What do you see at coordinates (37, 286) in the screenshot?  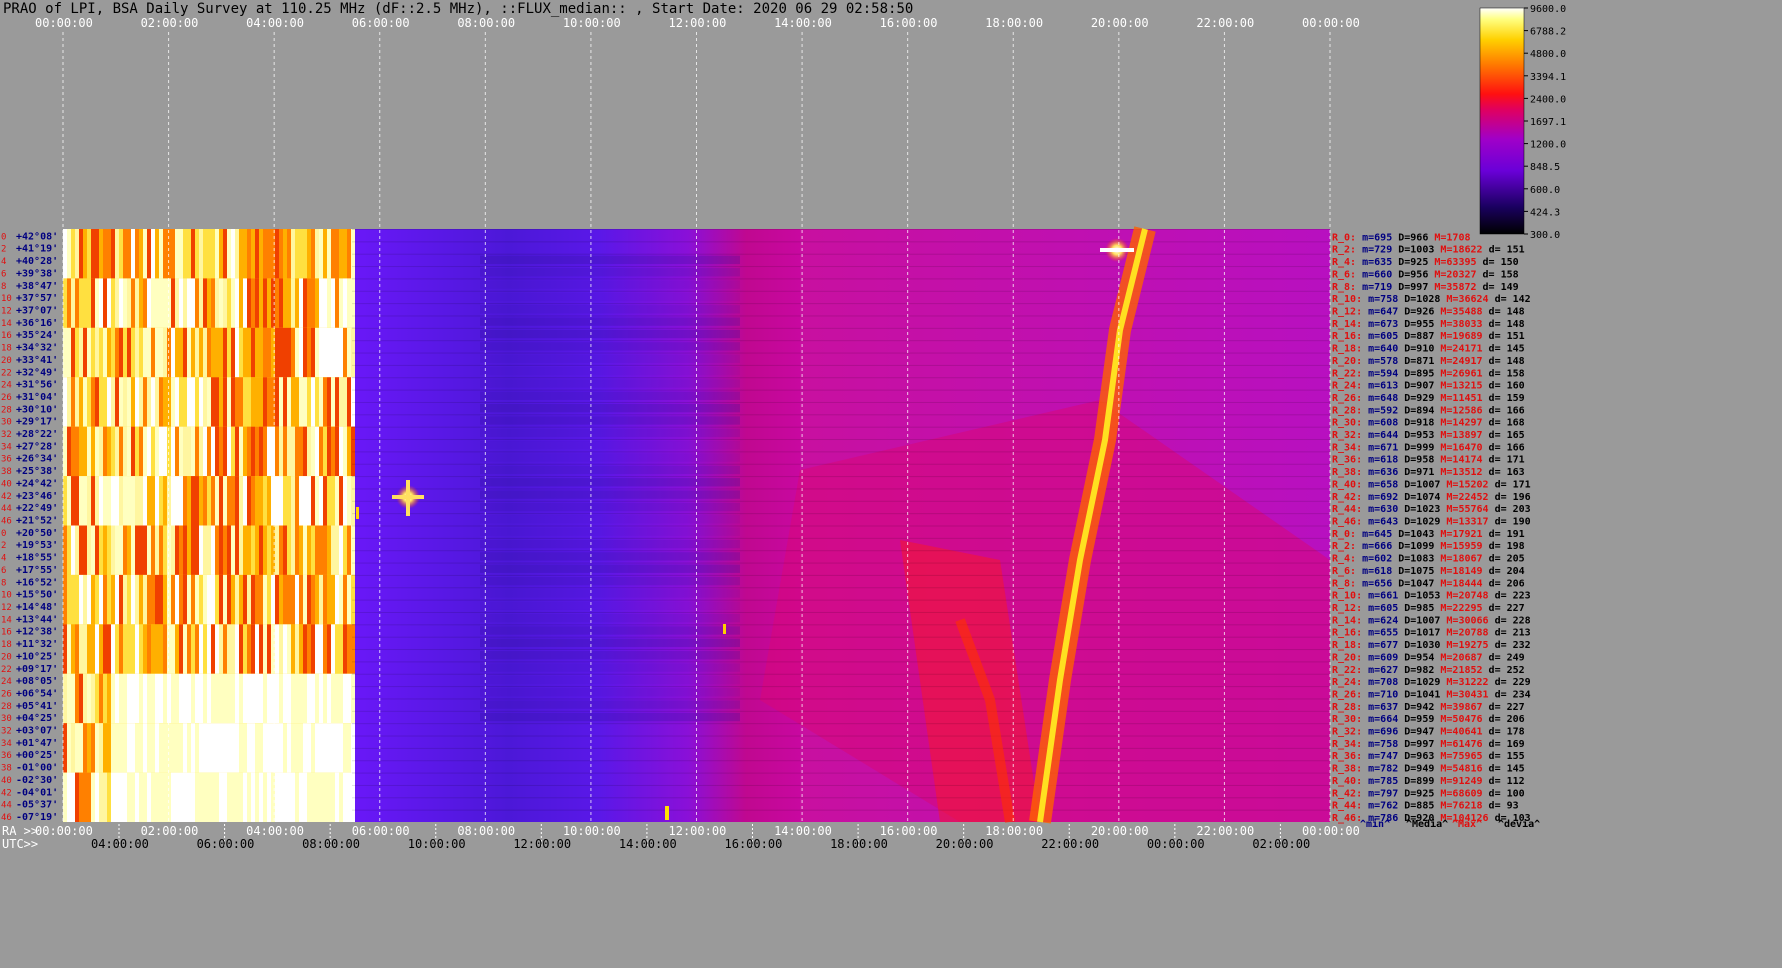 I see `declination-label: +38°47'` at bounding box center [37, 286].